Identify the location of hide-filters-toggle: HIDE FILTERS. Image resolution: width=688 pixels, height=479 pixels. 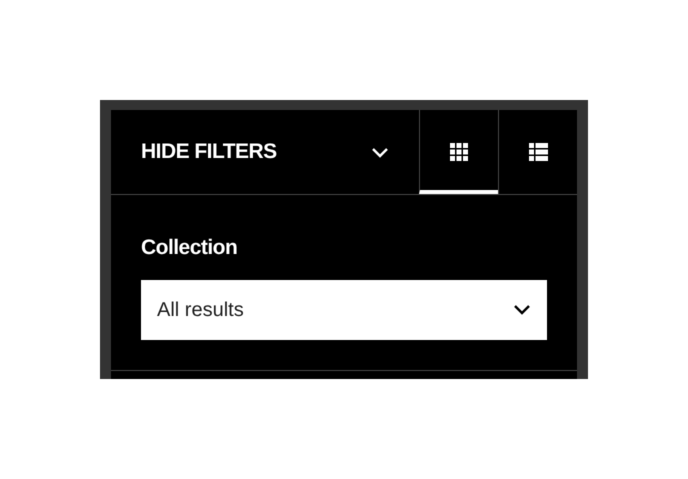
(265, 152).